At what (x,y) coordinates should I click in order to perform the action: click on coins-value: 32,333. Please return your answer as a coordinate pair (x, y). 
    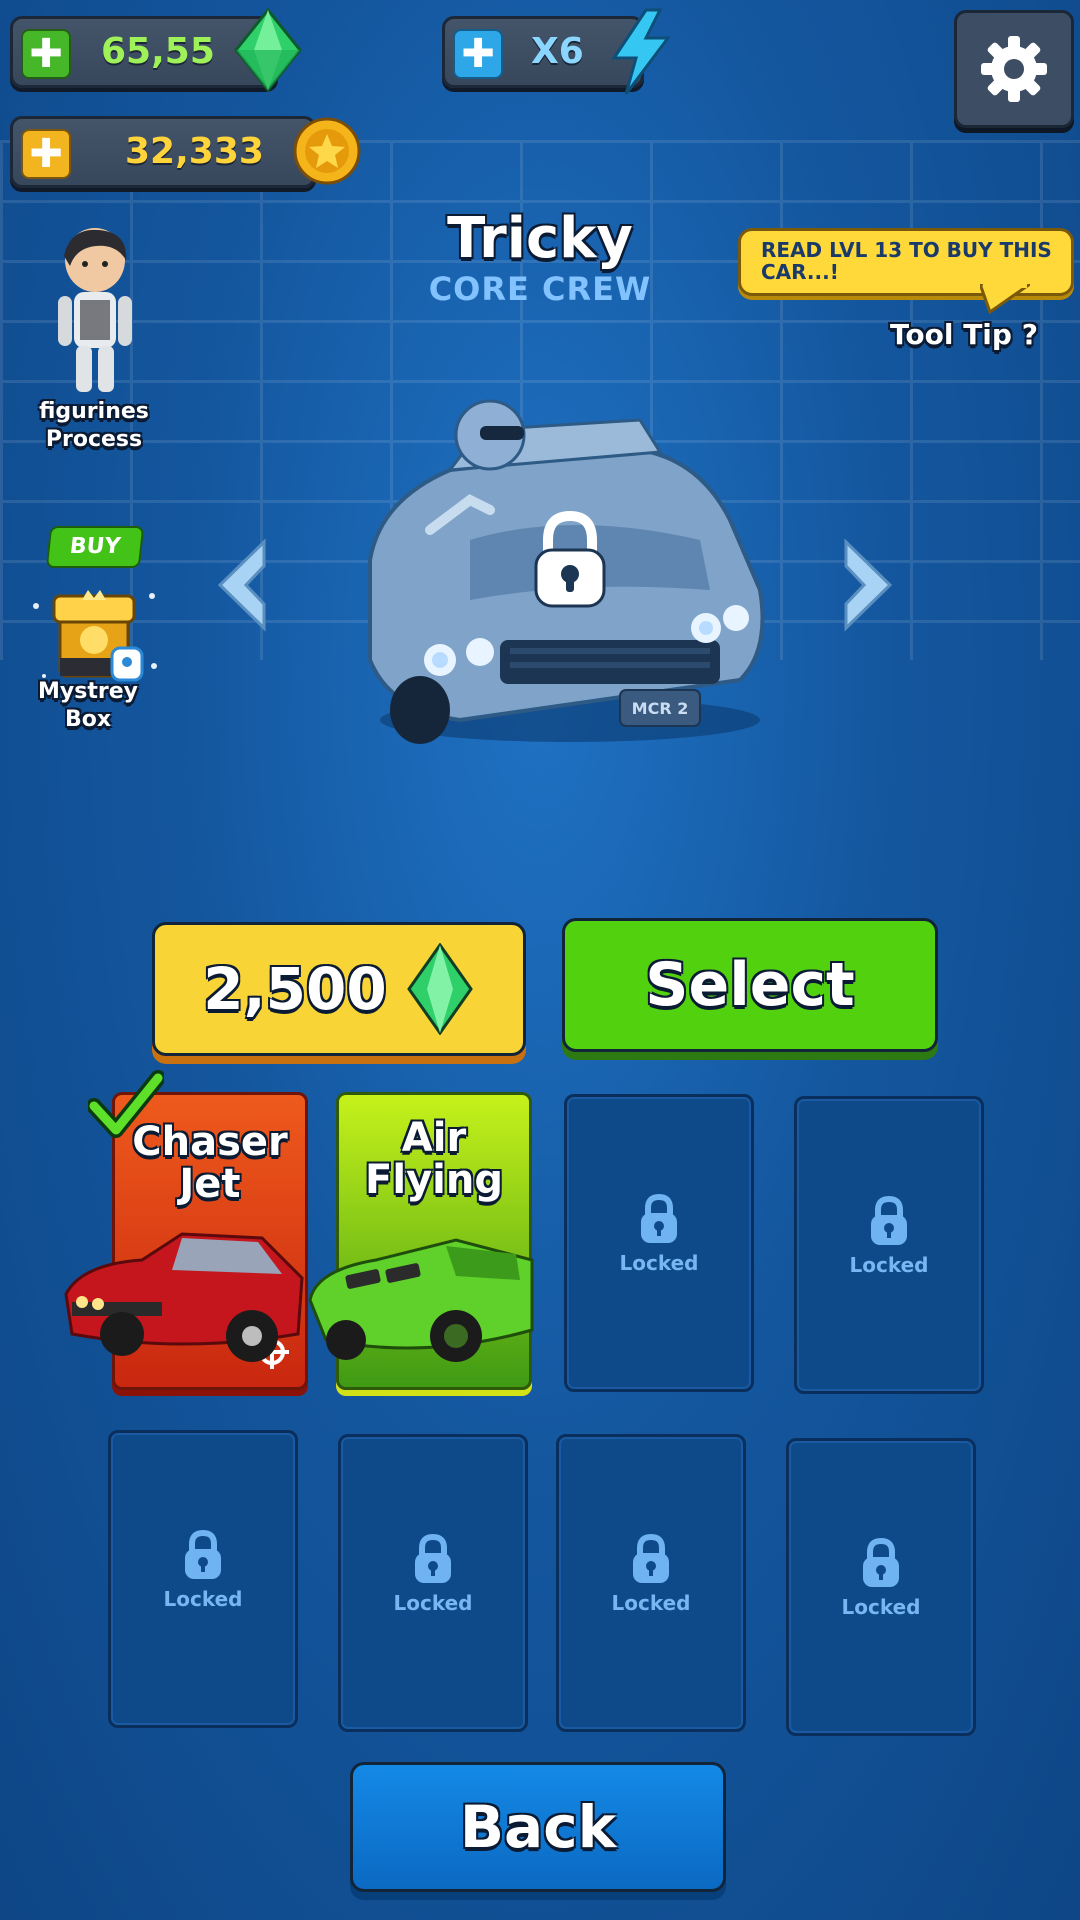
    Looking at the image, I should click on (194, 151).